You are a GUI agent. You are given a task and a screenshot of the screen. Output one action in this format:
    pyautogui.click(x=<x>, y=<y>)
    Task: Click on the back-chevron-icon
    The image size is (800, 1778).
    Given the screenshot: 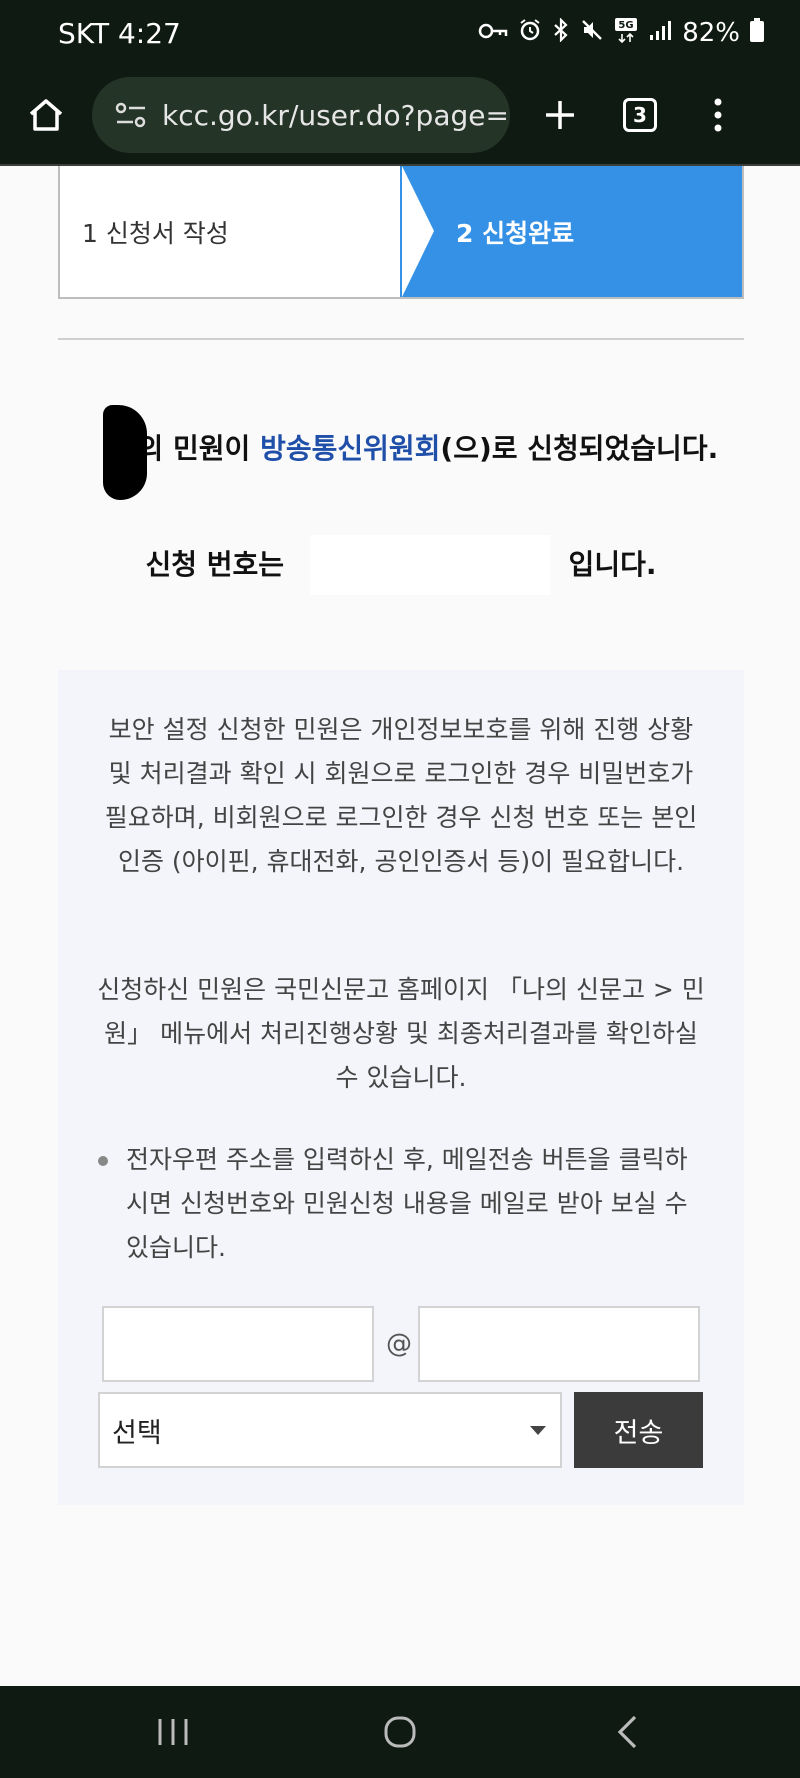 What is the action you would take?
    pyautogui.click(x=626, y=1732)
    